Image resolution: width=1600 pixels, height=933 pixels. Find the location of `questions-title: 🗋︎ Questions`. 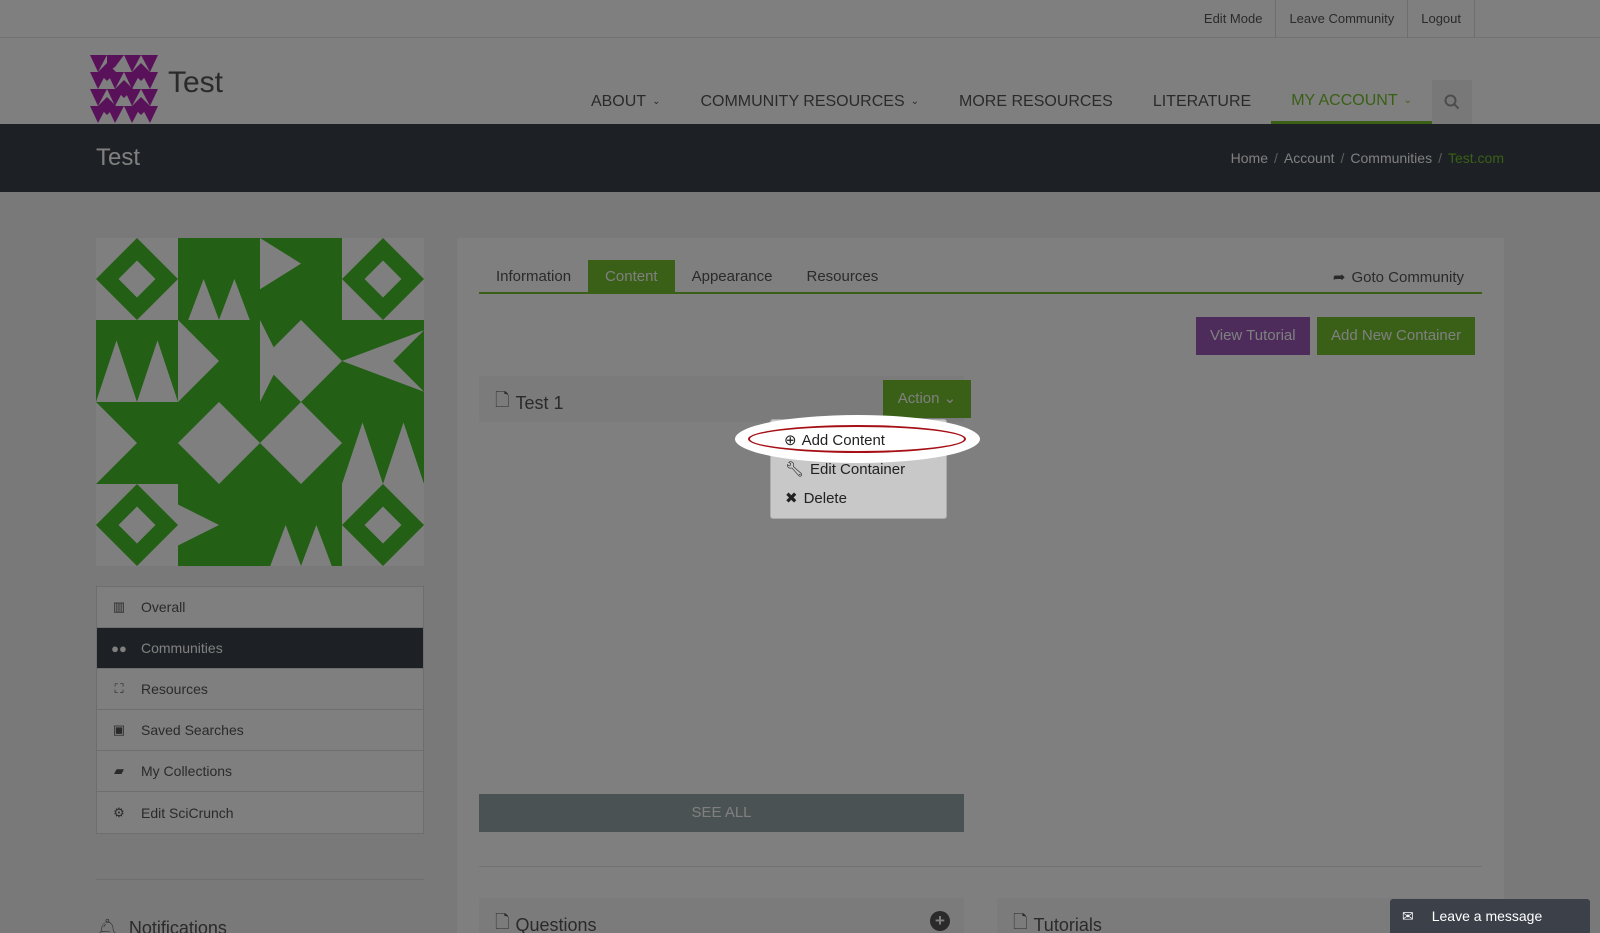

questions-title: 🗋︎ Questions is located at coordinates (546, 921).